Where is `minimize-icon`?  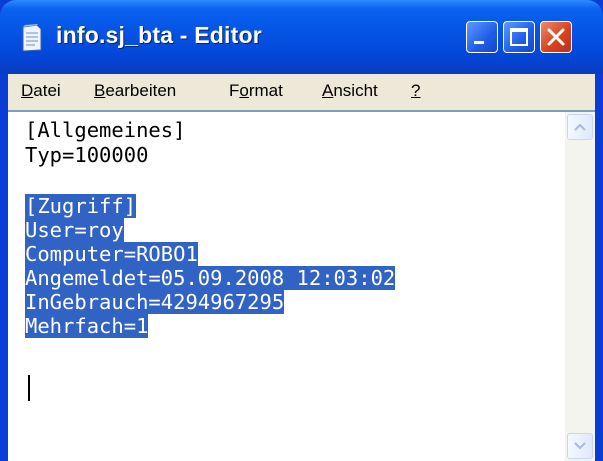
minimize-icon is located at coordinates (479, 42).